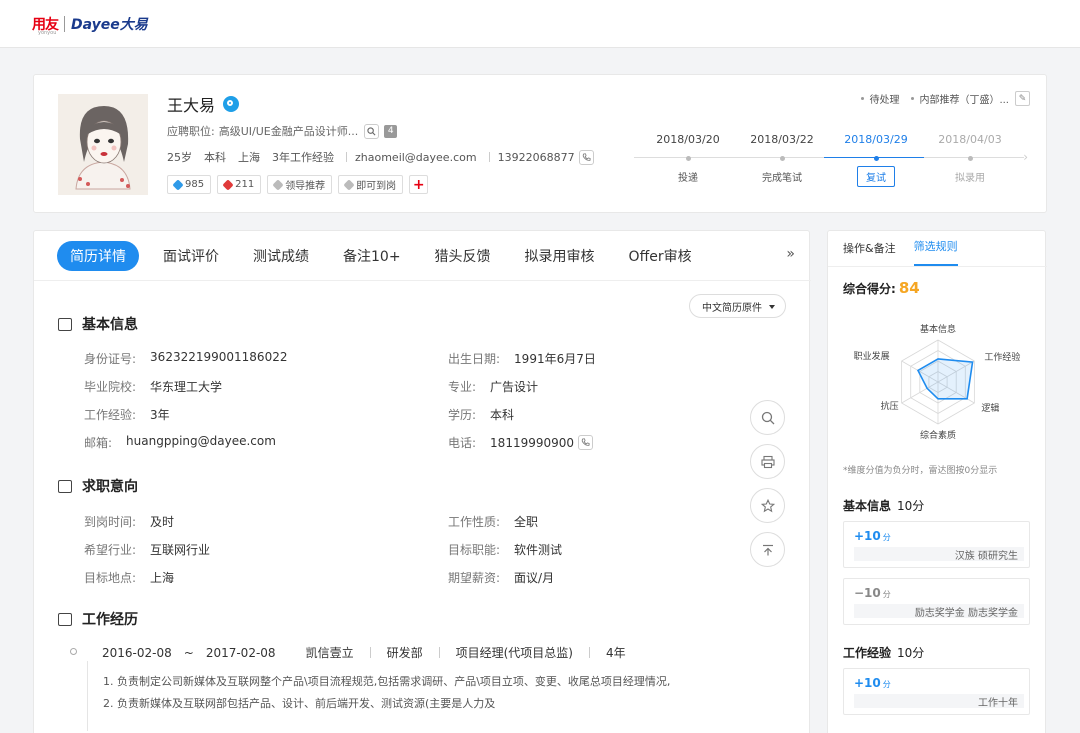 Image resolution: width=1080 pixels, height=733 pixels. What do you see at coordinates (938, 329) in the screenshot?
I see `radar-label: 基本信息` at bounding box center [938, 329].